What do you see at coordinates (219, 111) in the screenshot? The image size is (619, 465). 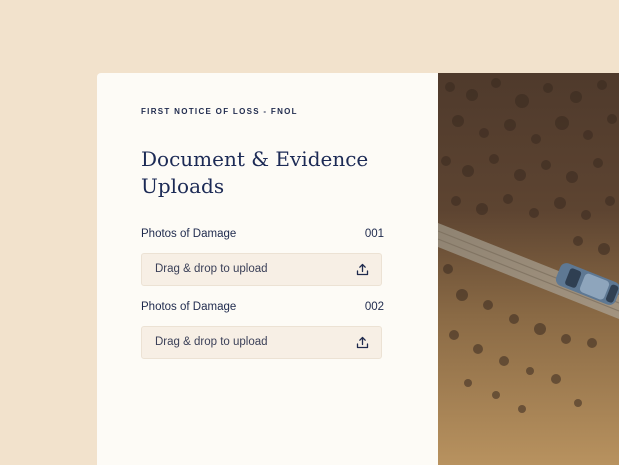 I see `section-eyebrow: FIRST NOTICE OF LOSS - FNOL` at bounding box center [219, 111].